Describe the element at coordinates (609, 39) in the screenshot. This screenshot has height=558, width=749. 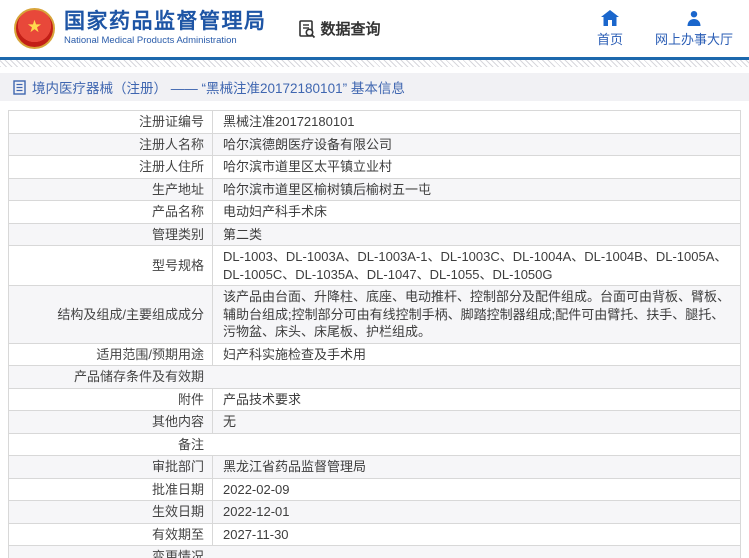
I see `nav-item-label: 首页` at that location.